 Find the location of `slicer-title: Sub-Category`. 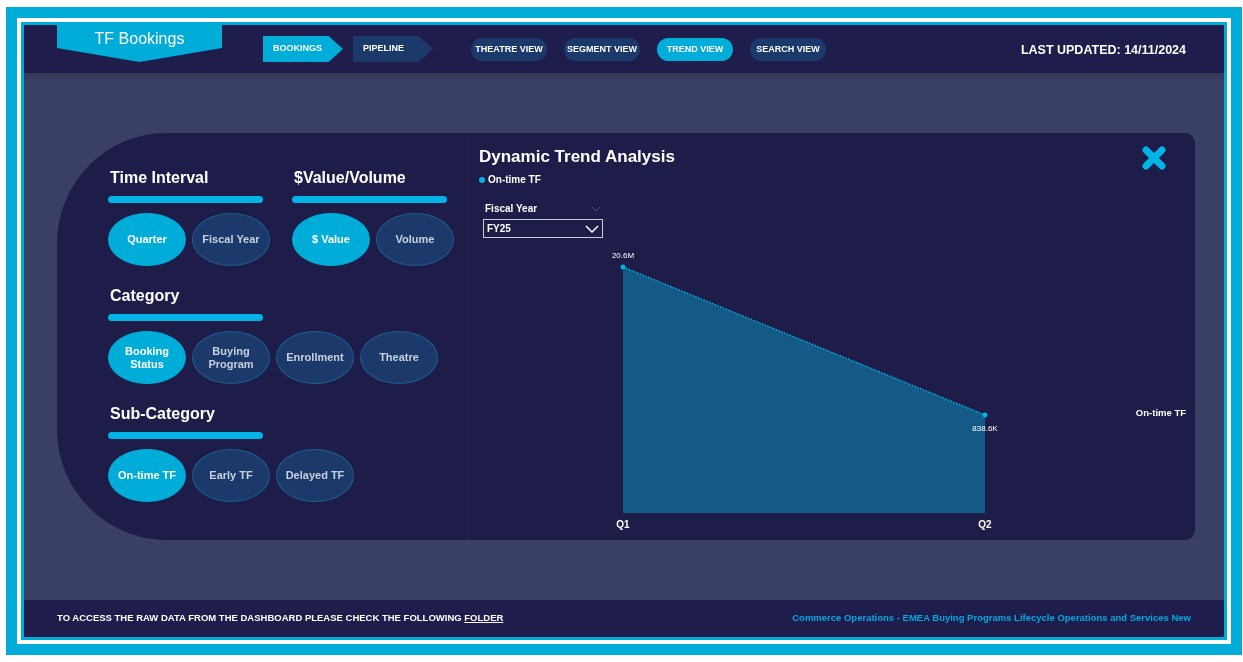

slicer-title: Sub-Category is located at coordinates (162, 414).